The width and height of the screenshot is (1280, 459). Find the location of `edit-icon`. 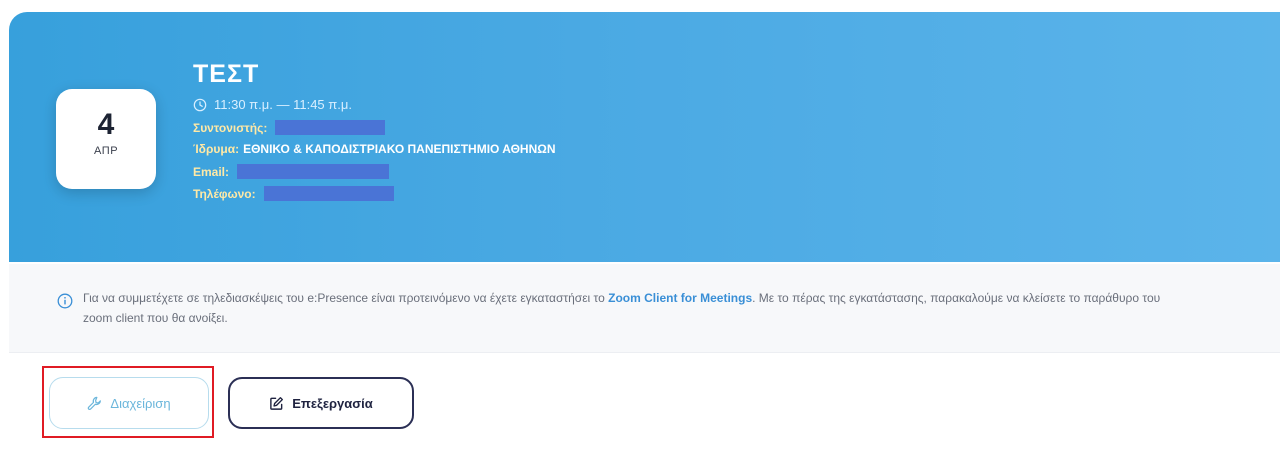

edit-icon is located at coordinates (277, 403).